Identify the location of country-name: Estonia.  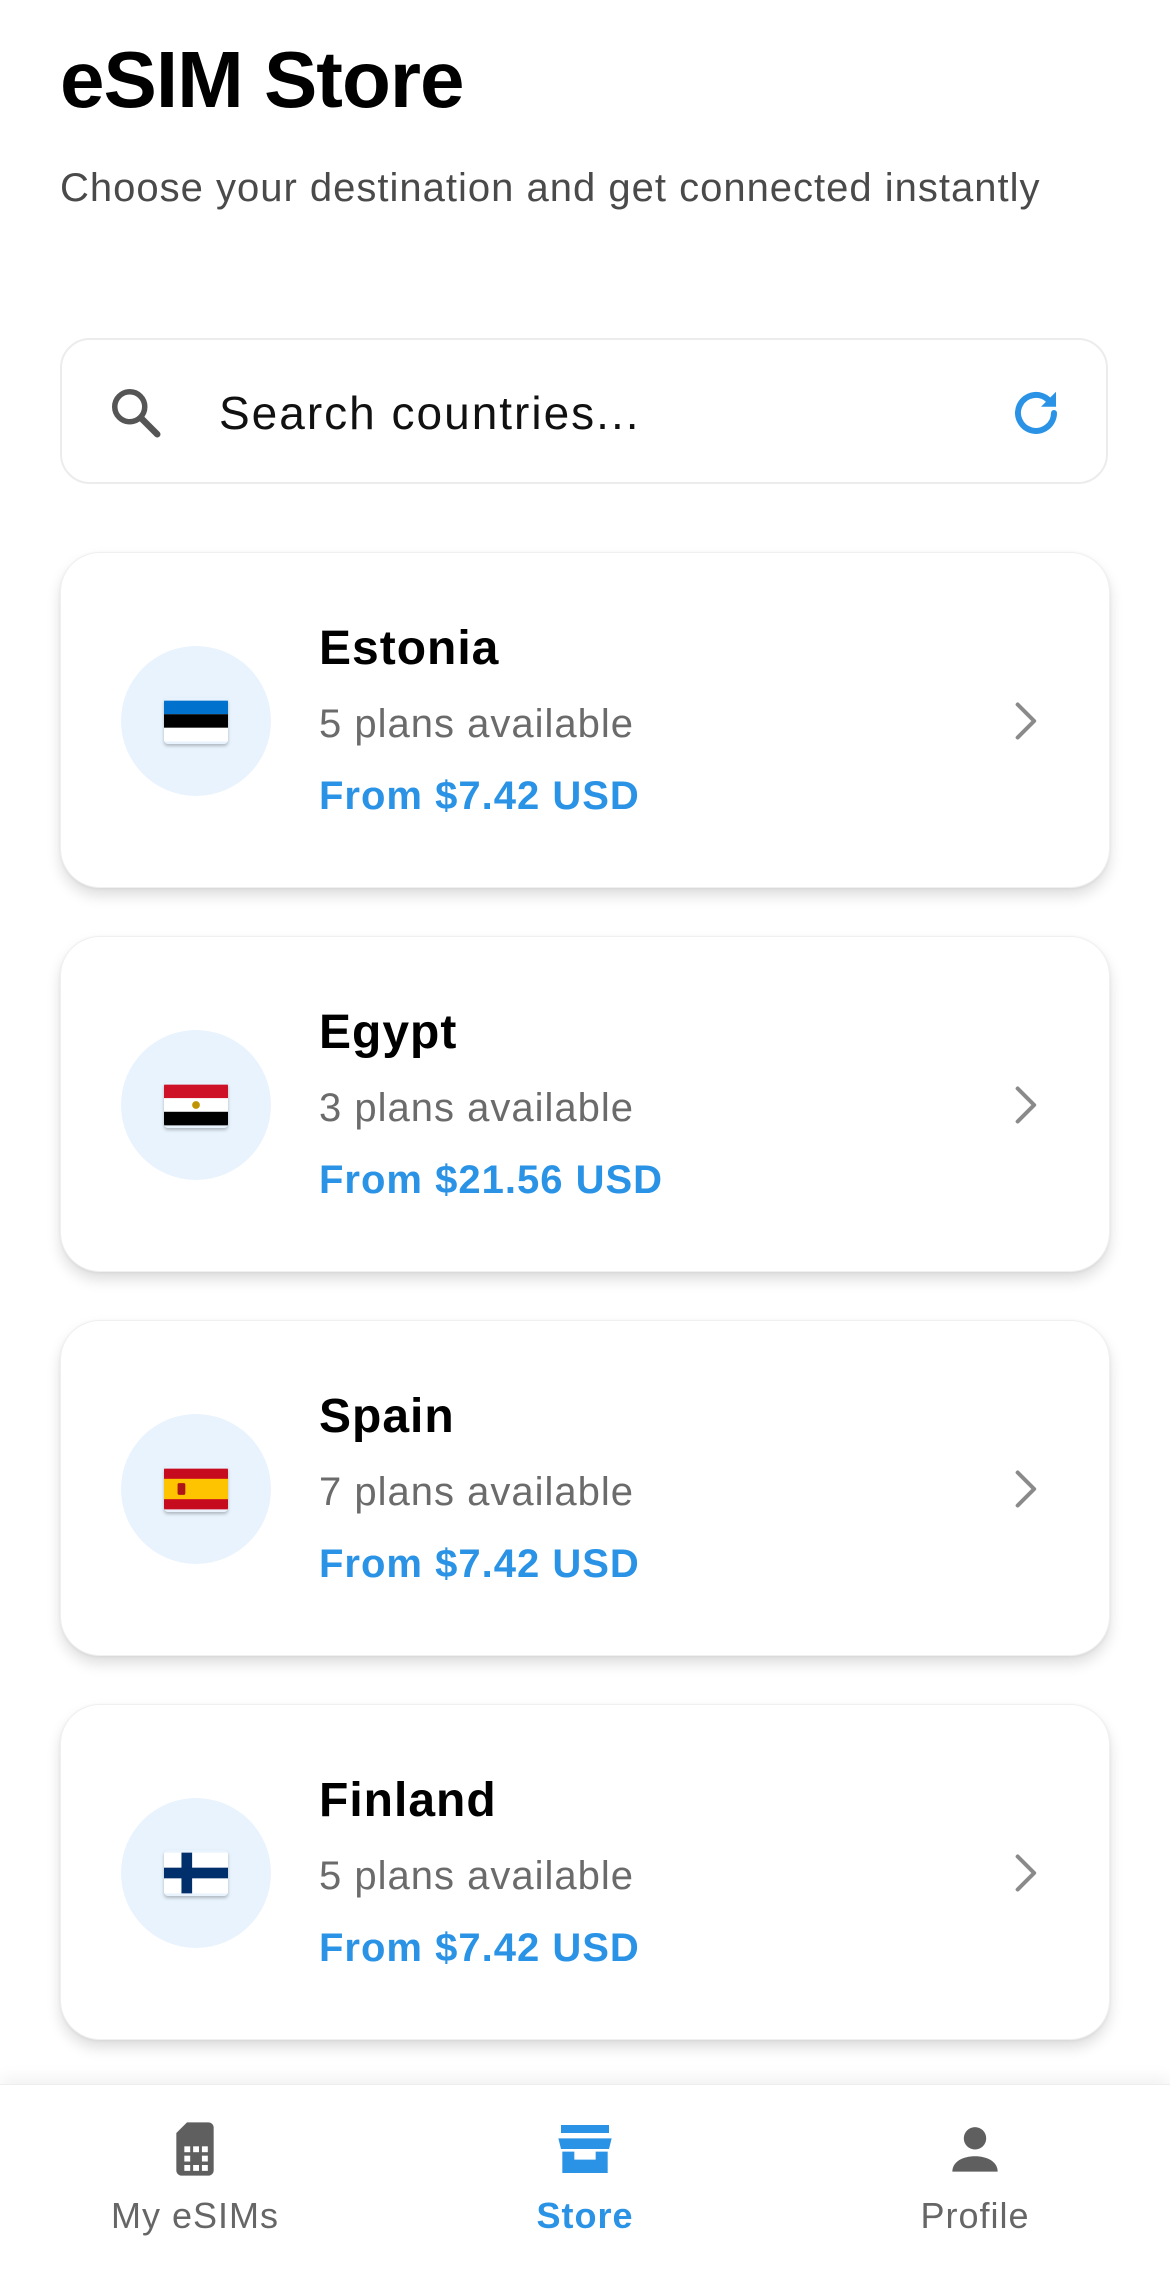
(409, 648).